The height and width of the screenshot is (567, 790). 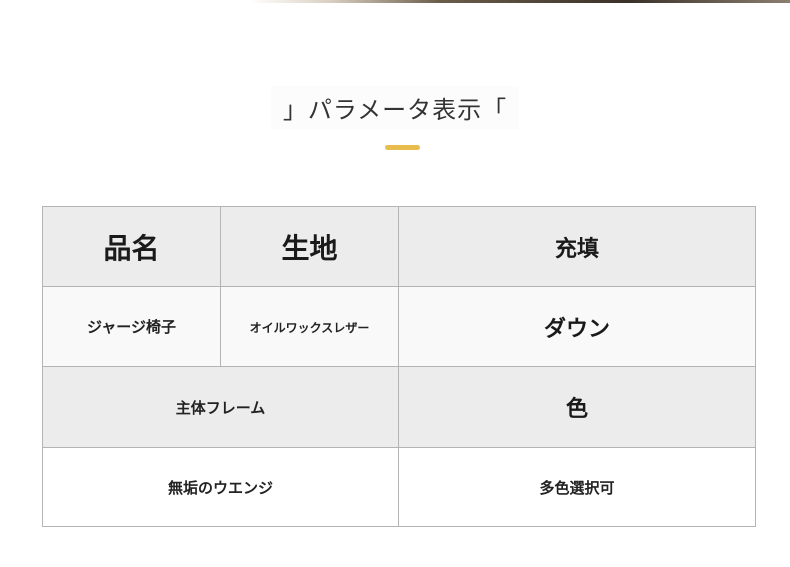 I want to click on table-row: ジャージ椅子 オイルワックスレザー ダウン, so click(x=399, y=326).